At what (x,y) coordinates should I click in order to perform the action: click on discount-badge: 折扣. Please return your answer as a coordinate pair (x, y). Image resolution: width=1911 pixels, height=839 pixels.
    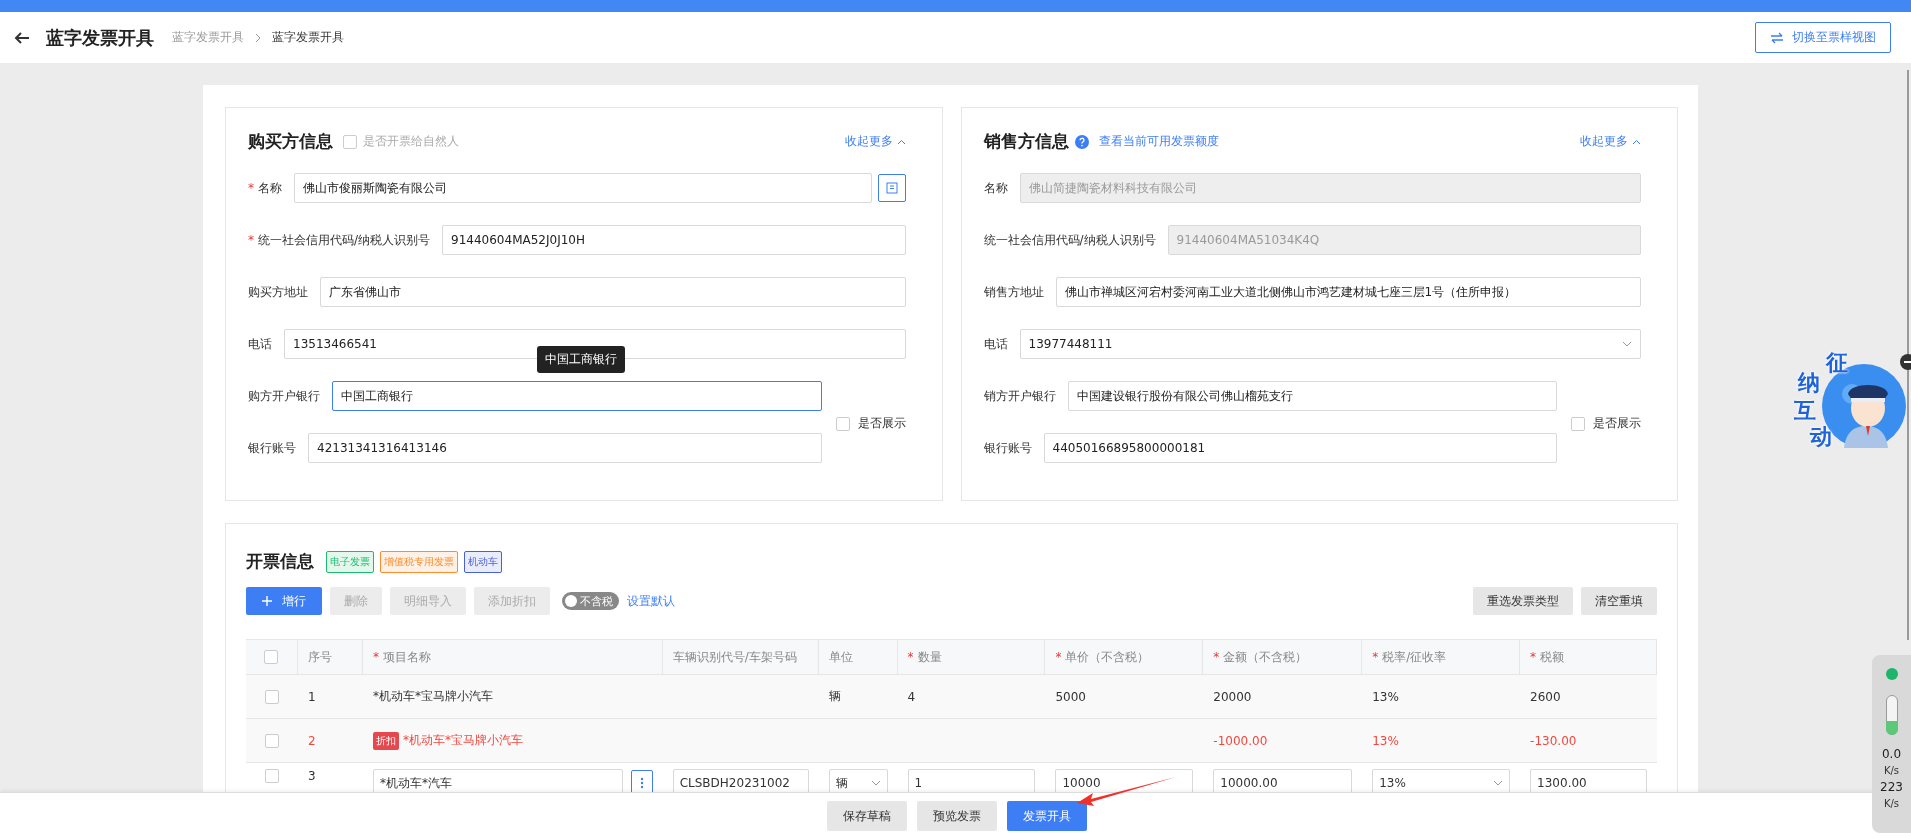
    Looking at the image, I should click on (385, 740).